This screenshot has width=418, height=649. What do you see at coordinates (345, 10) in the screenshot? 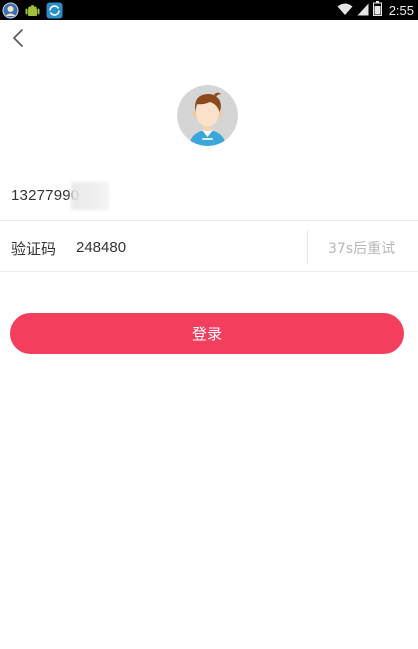
I see `wifi-icon` at bounding box center [345, 10].